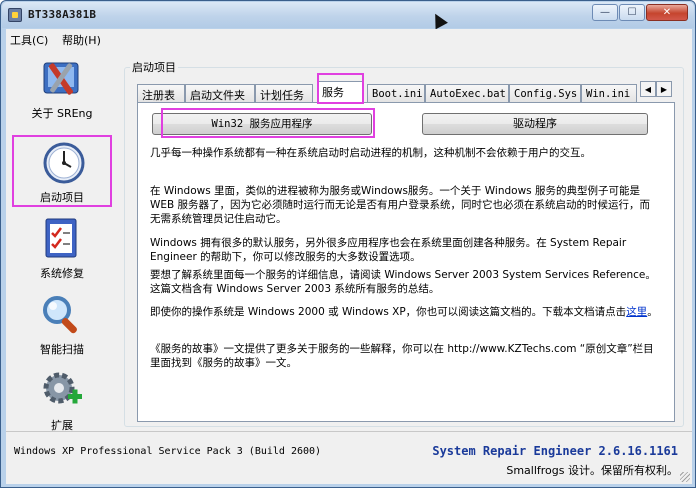  What do you see at coordinates (29, 40) in the screenshot?
I see `menu-tools: 工具(C)` at bounding box center [29, 40].